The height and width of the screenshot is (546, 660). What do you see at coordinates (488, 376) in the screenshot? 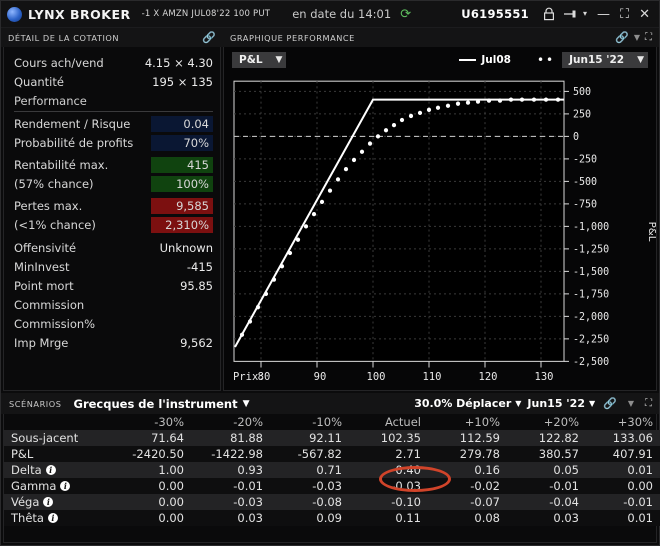
I see `x-tick-label: 120` at bounding box center [488, 376].